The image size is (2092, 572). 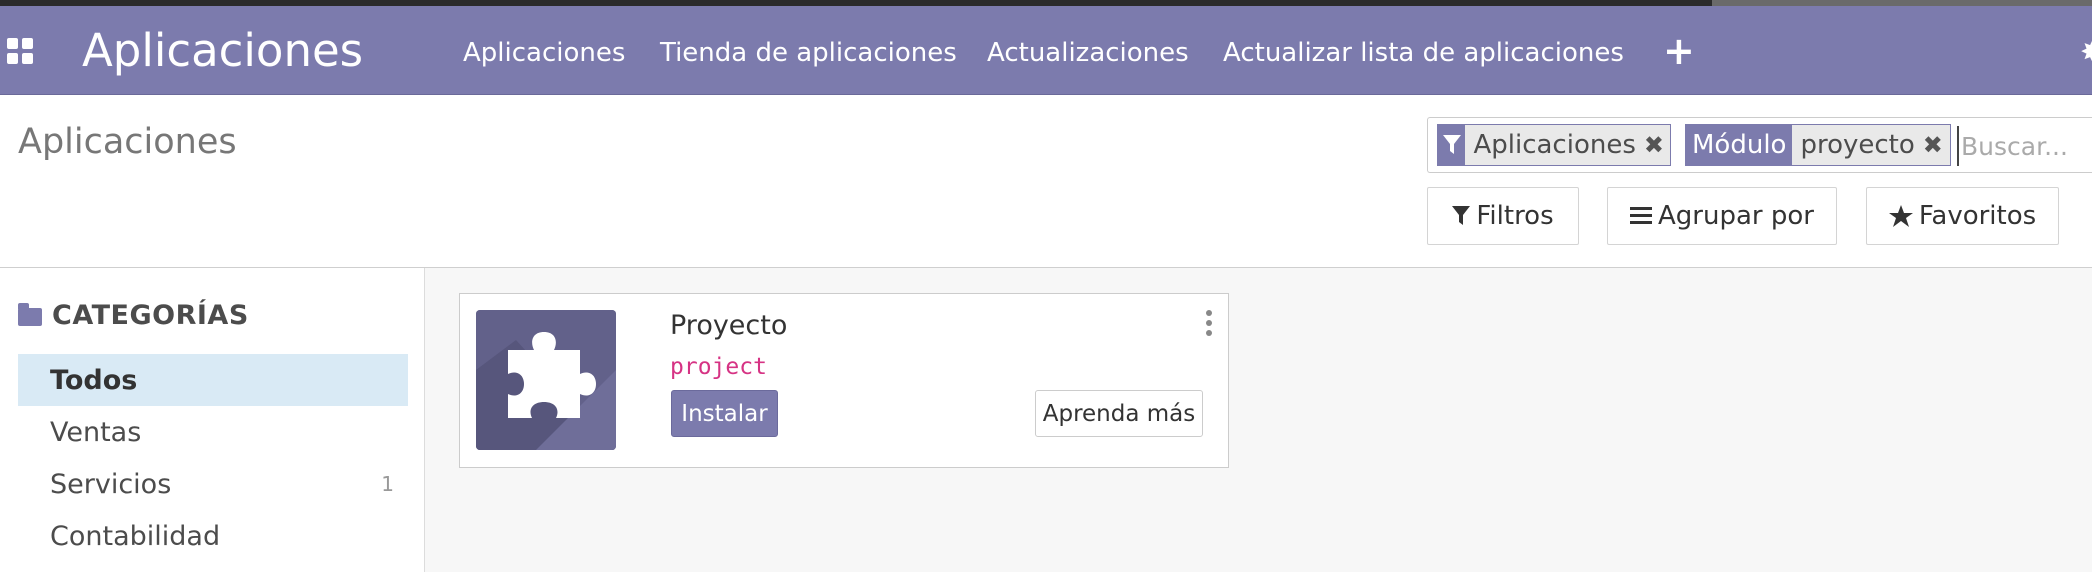 What do you see at coordinates (1977, 216) in the screenshot?
I see `favorites-button-label: Favoritos` at bounding box center [1977, 216].